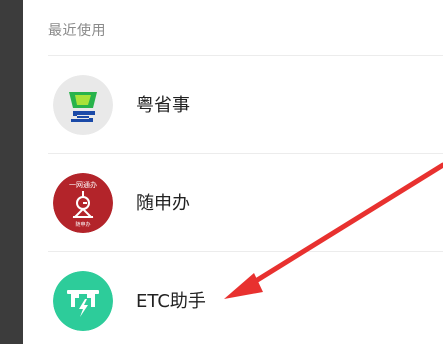 This screenshot has width=443, height=344. I want to click on suishenban-icon-subtext: 随申办, so click(82, 224).